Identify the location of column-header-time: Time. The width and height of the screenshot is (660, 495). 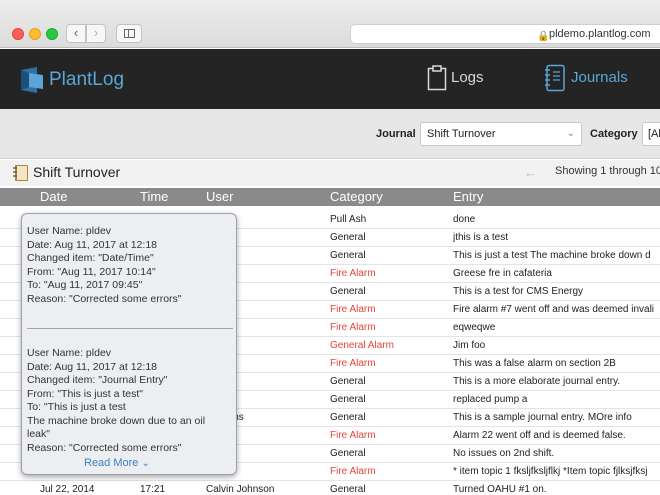
(154, 197).